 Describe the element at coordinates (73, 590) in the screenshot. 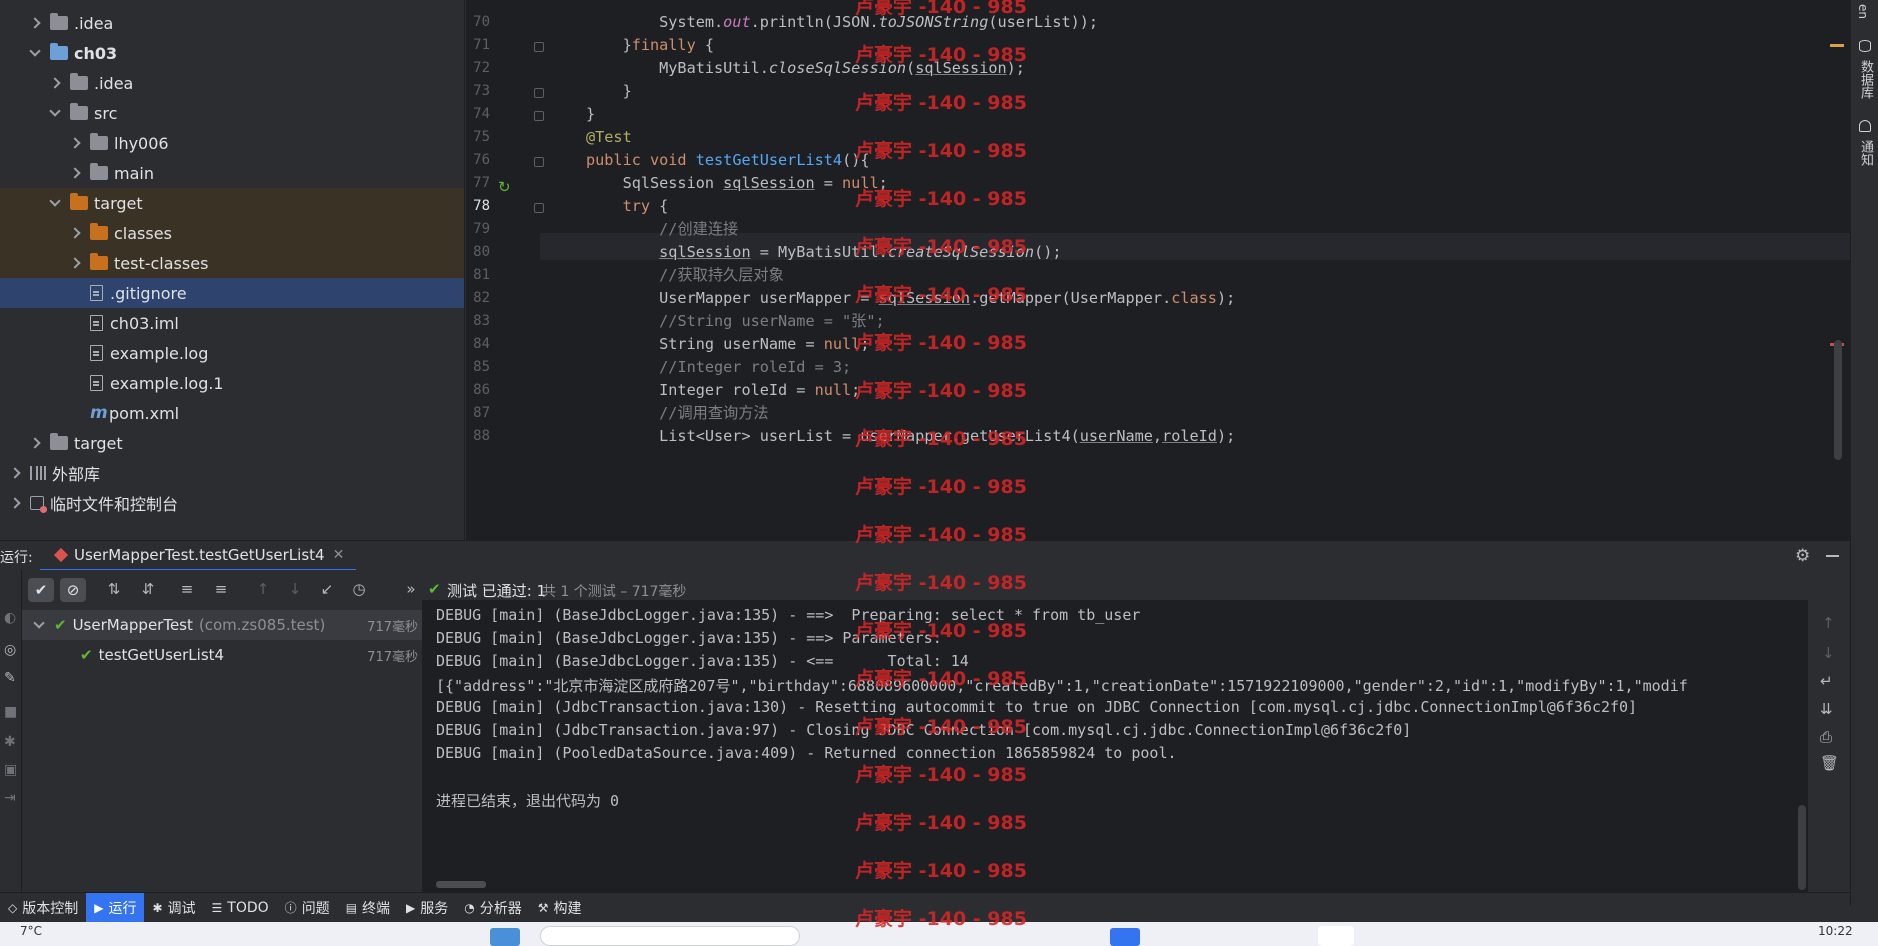

I see `show-ignored-toggle: ⊘` at that location.